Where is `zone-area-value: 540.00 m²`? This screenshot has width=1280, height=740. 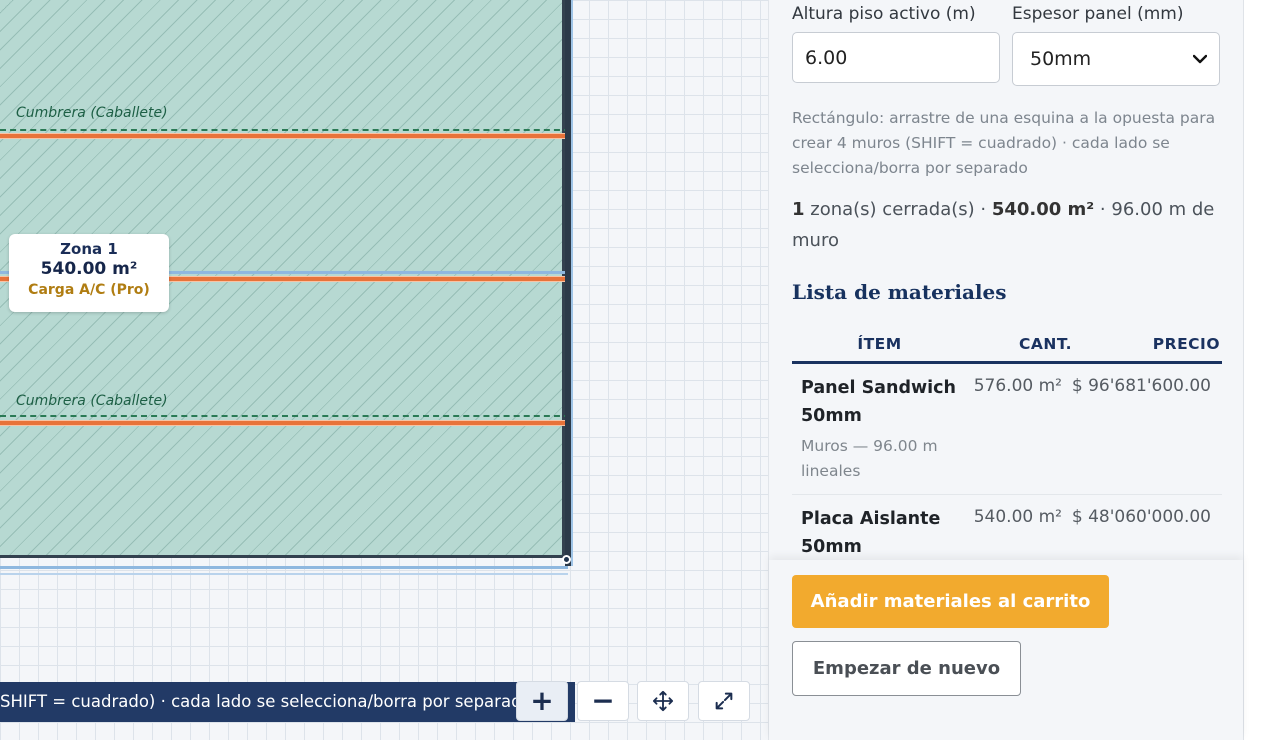 zone-area-value: 540.00 m² is located at coordinates (89, 269).